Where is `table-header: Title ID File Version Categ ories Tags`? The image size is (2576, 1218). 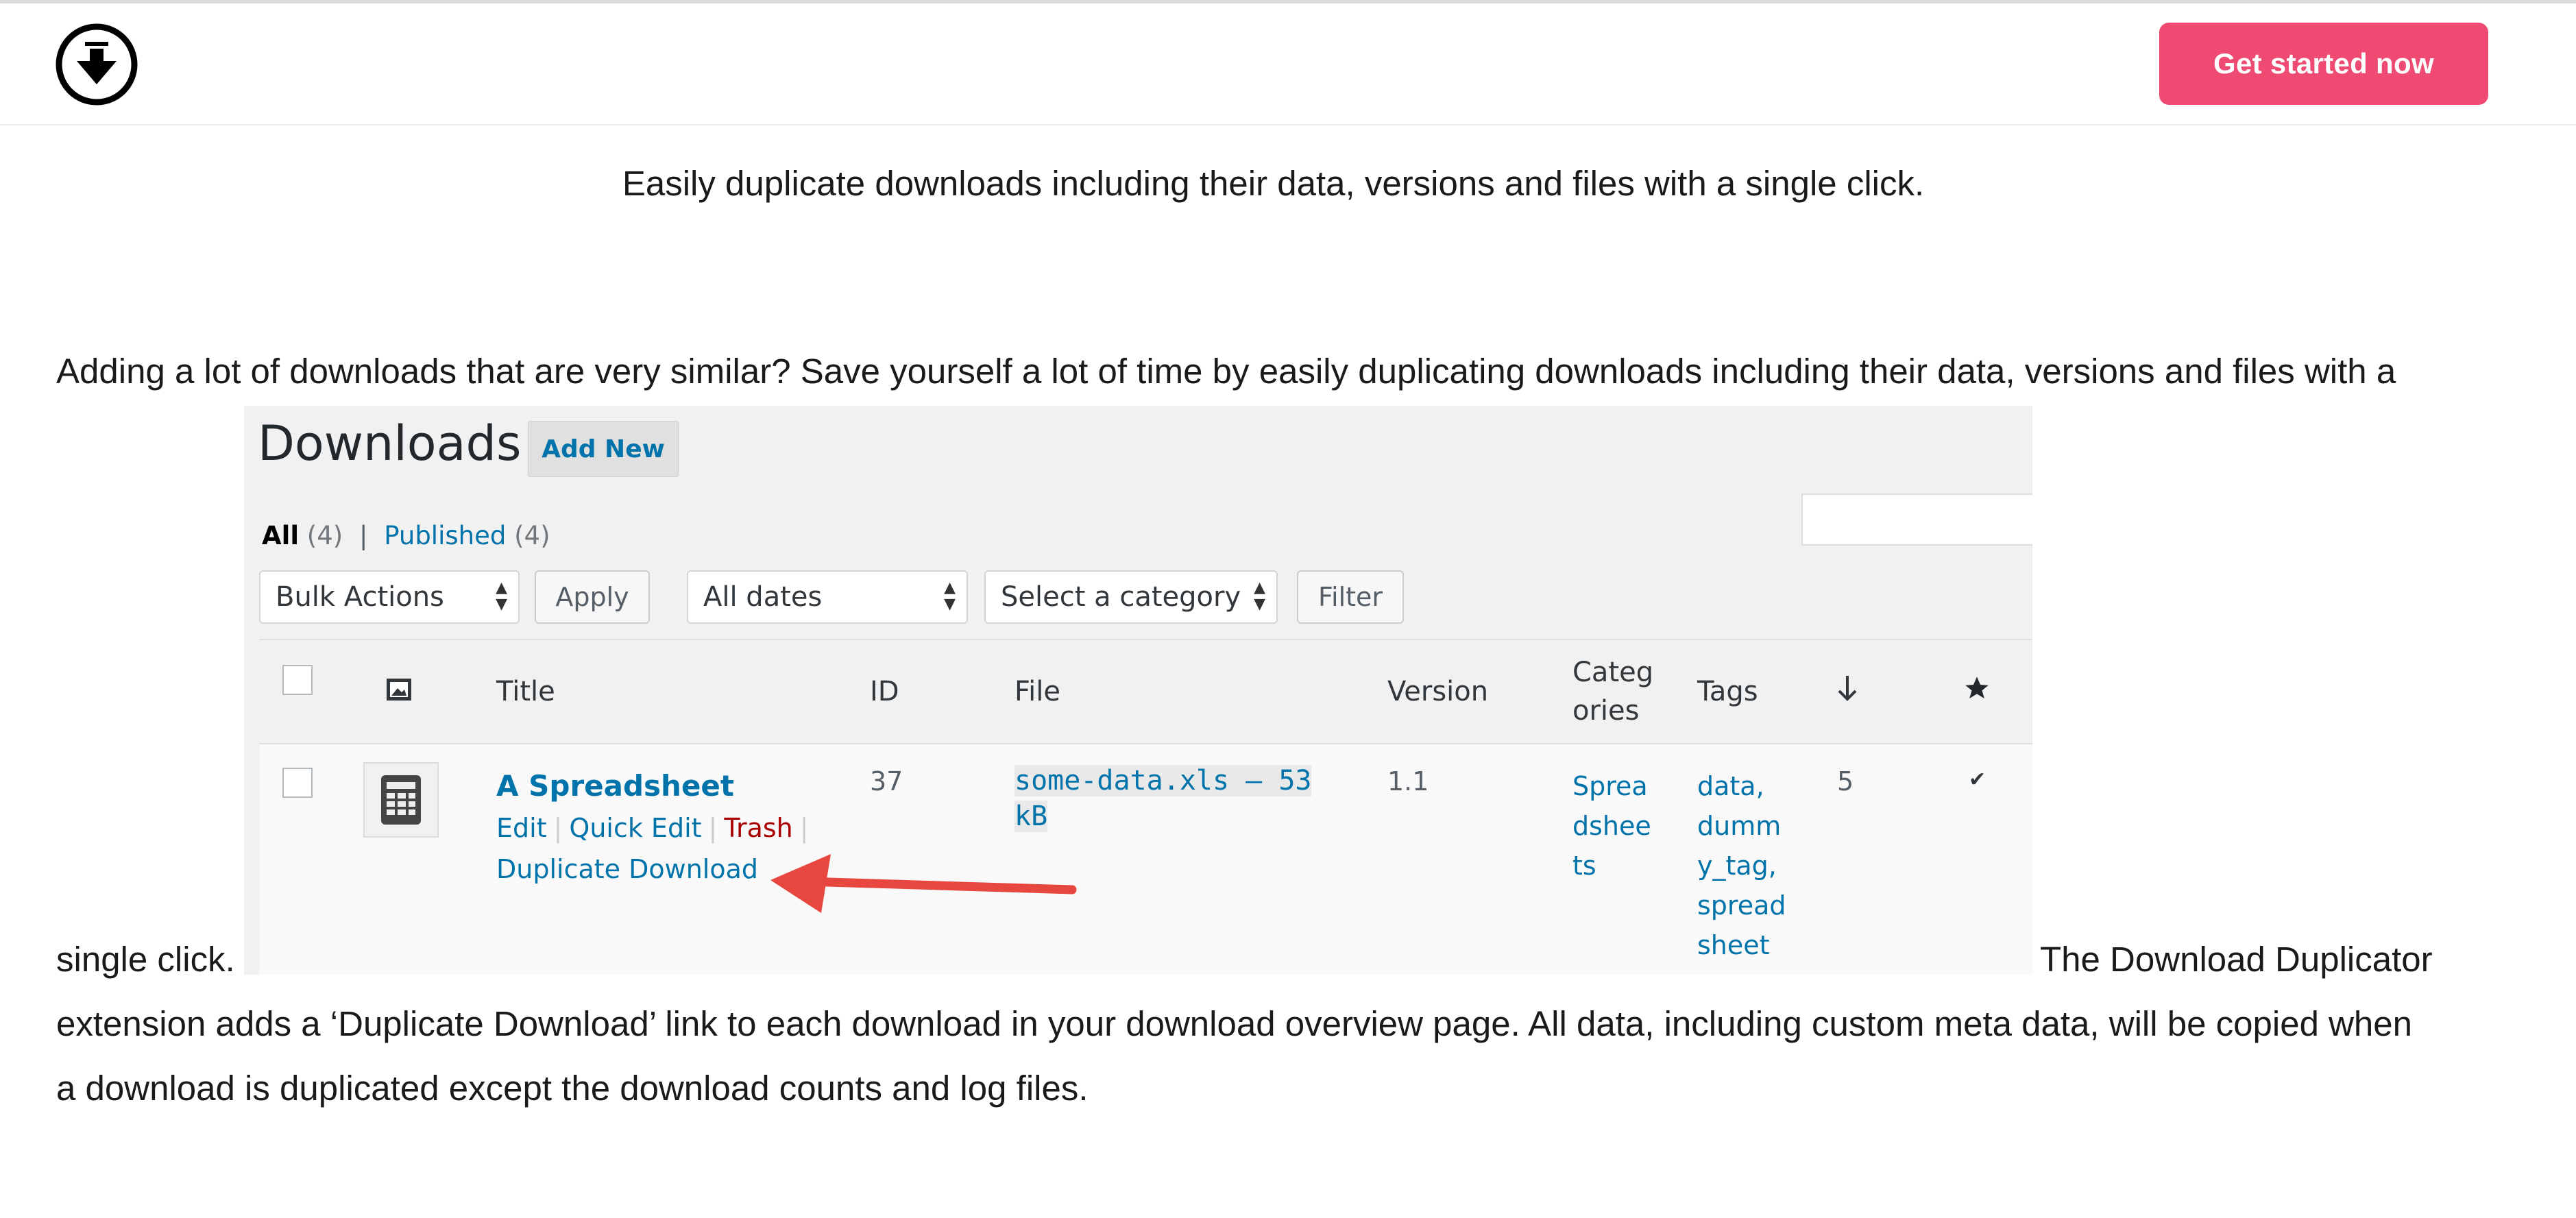
table-header: Title ID File Version Categ ories Tags is located at coordinates (1145, 692).